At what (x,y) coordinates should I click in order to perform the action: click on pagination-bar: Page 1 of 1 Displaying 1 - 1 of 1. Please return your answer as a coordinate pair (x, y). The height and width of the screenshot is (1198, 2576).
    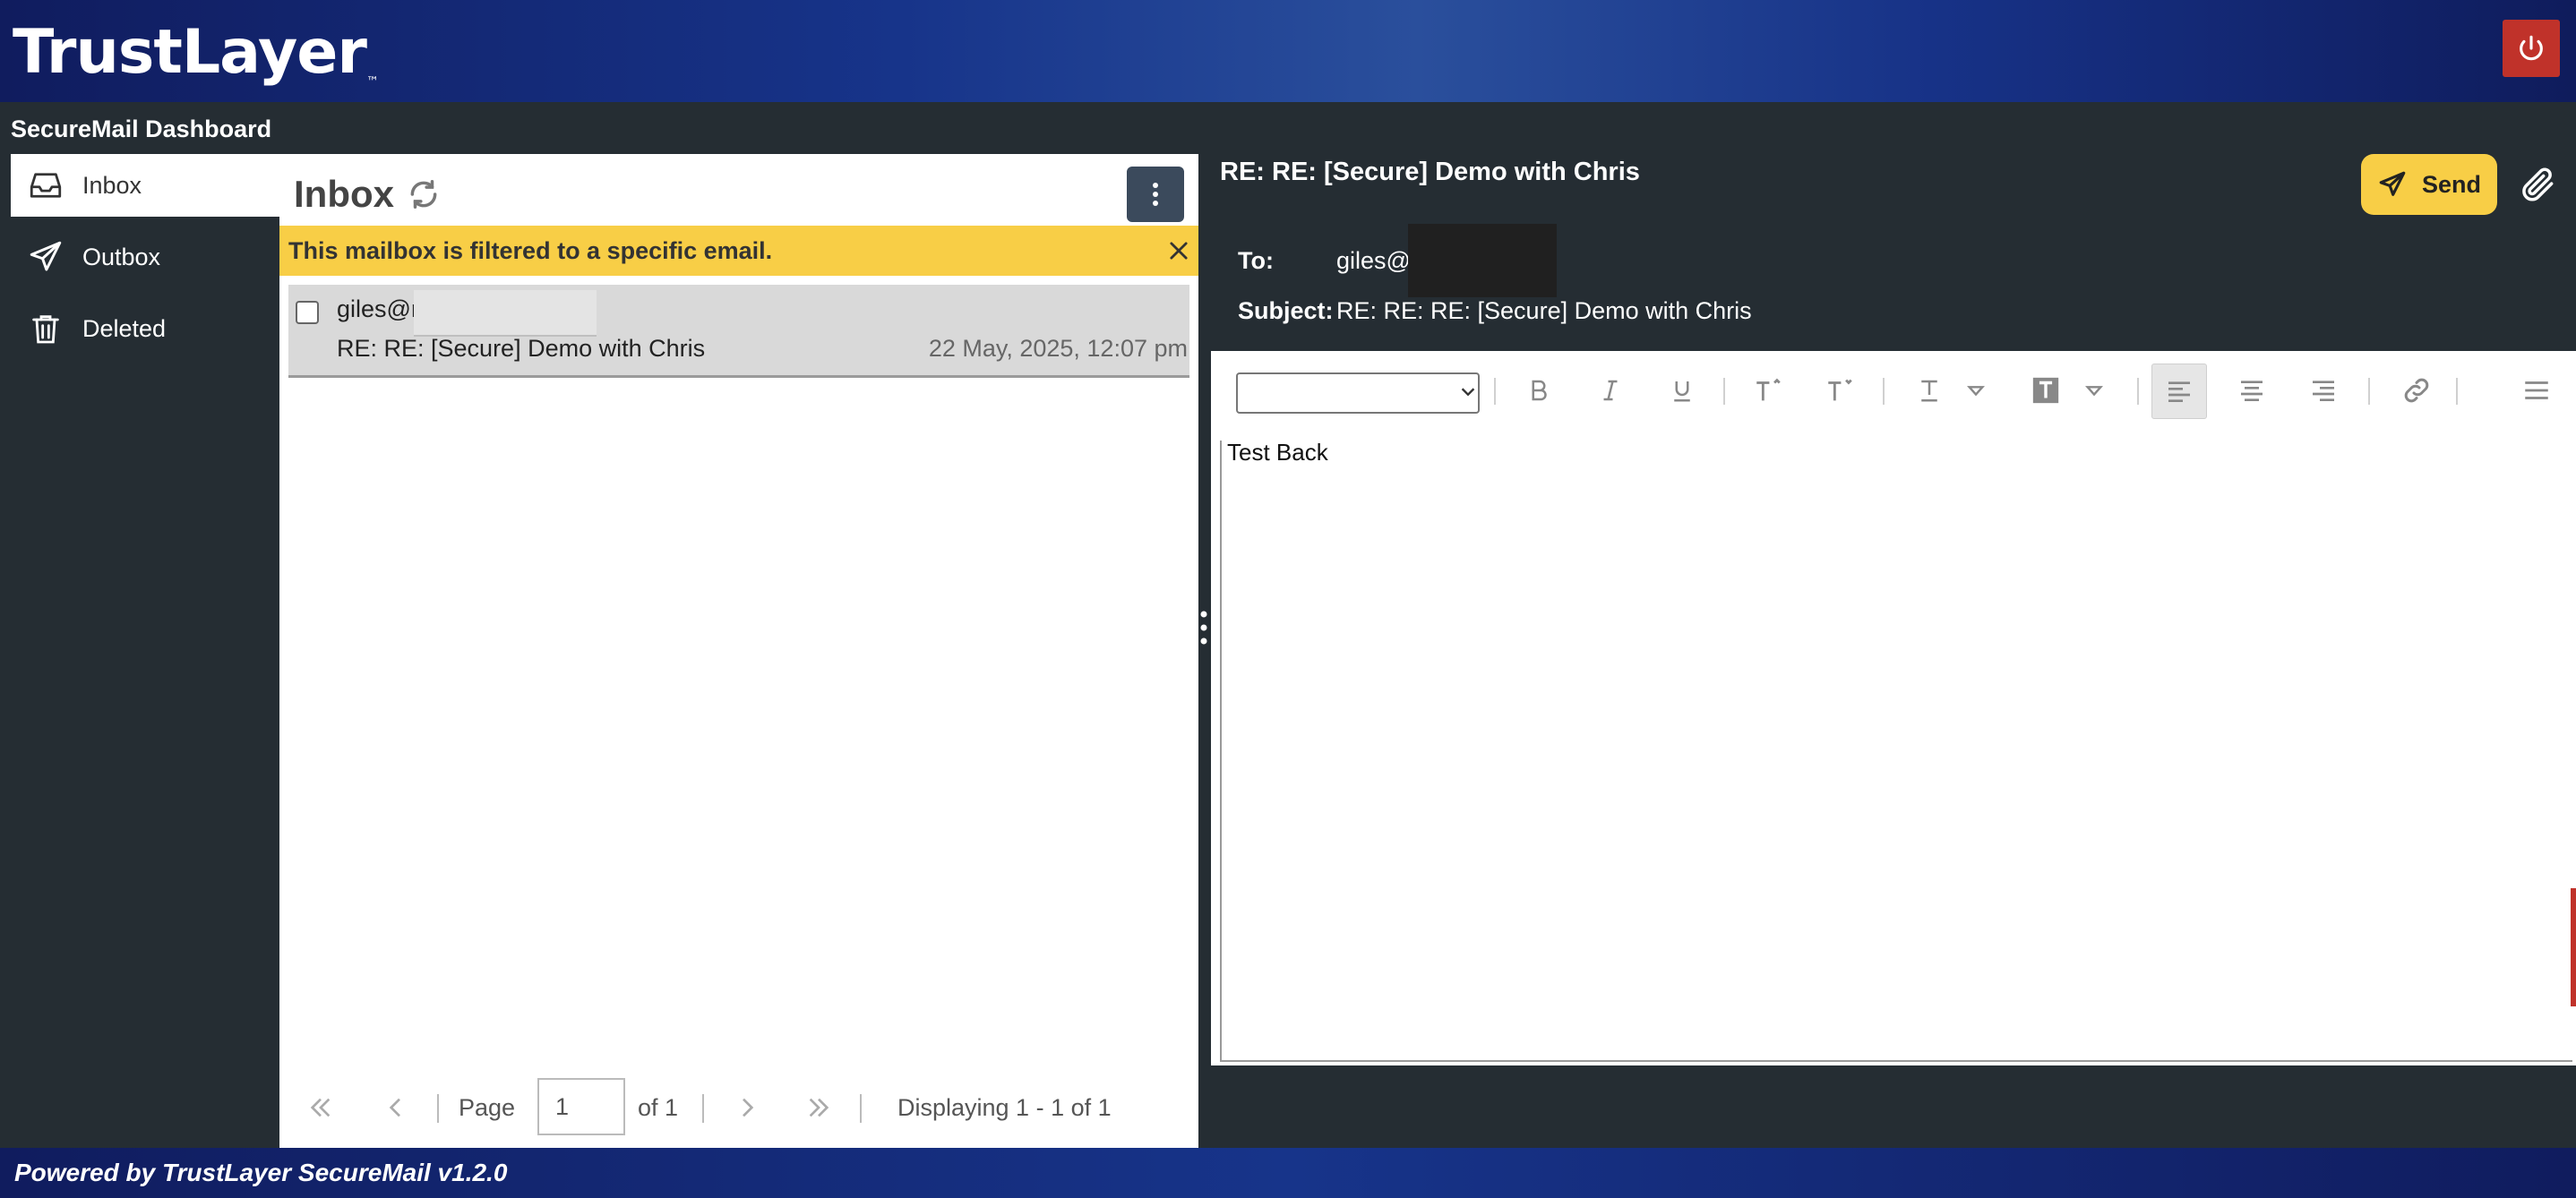
    Looking at the image, I should click on (738, 1107).